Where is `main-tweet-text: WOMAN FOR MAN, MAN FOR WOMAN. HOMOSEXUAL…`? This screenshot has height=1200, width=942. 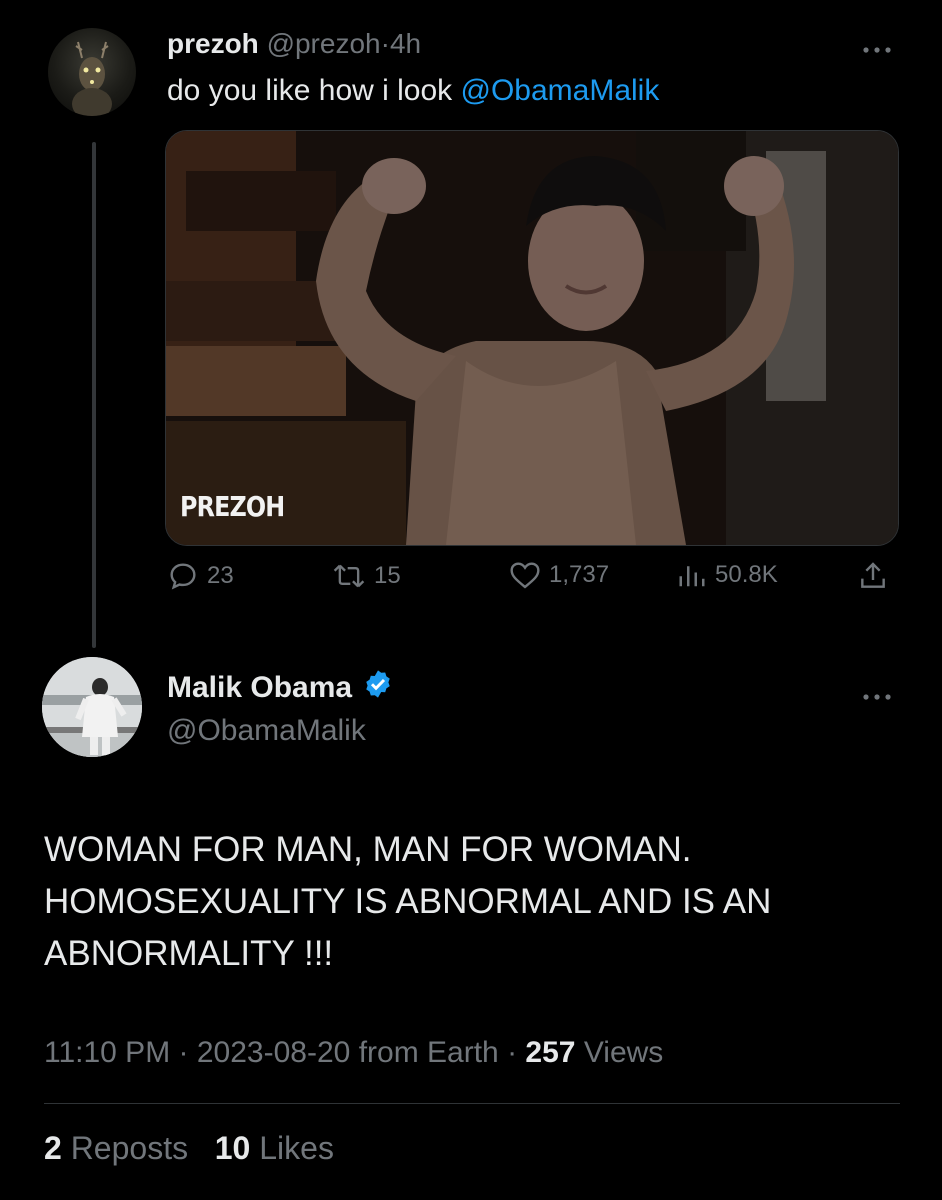
main-tweet-text: WOMAN FOR MAN, MAN FOR WOMAN. HOMOSEXUAL… is located at coordinates (408, 901).